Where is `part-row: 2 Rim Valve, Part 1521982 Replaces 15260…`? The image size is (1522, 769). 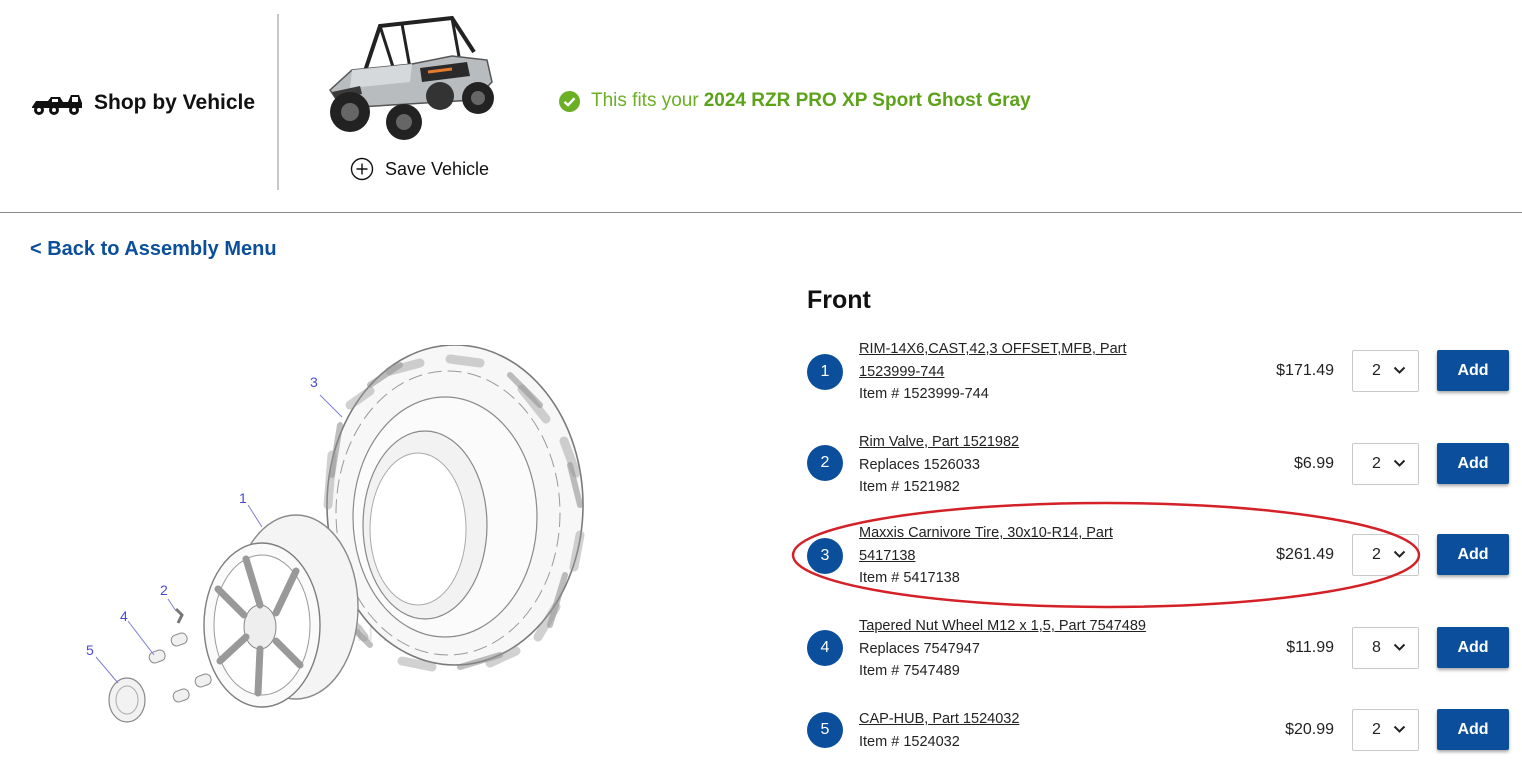
part-row: 2 Rim Valve, Part 1521982 Replaces 15260… is located at coordinates (1158, 466).